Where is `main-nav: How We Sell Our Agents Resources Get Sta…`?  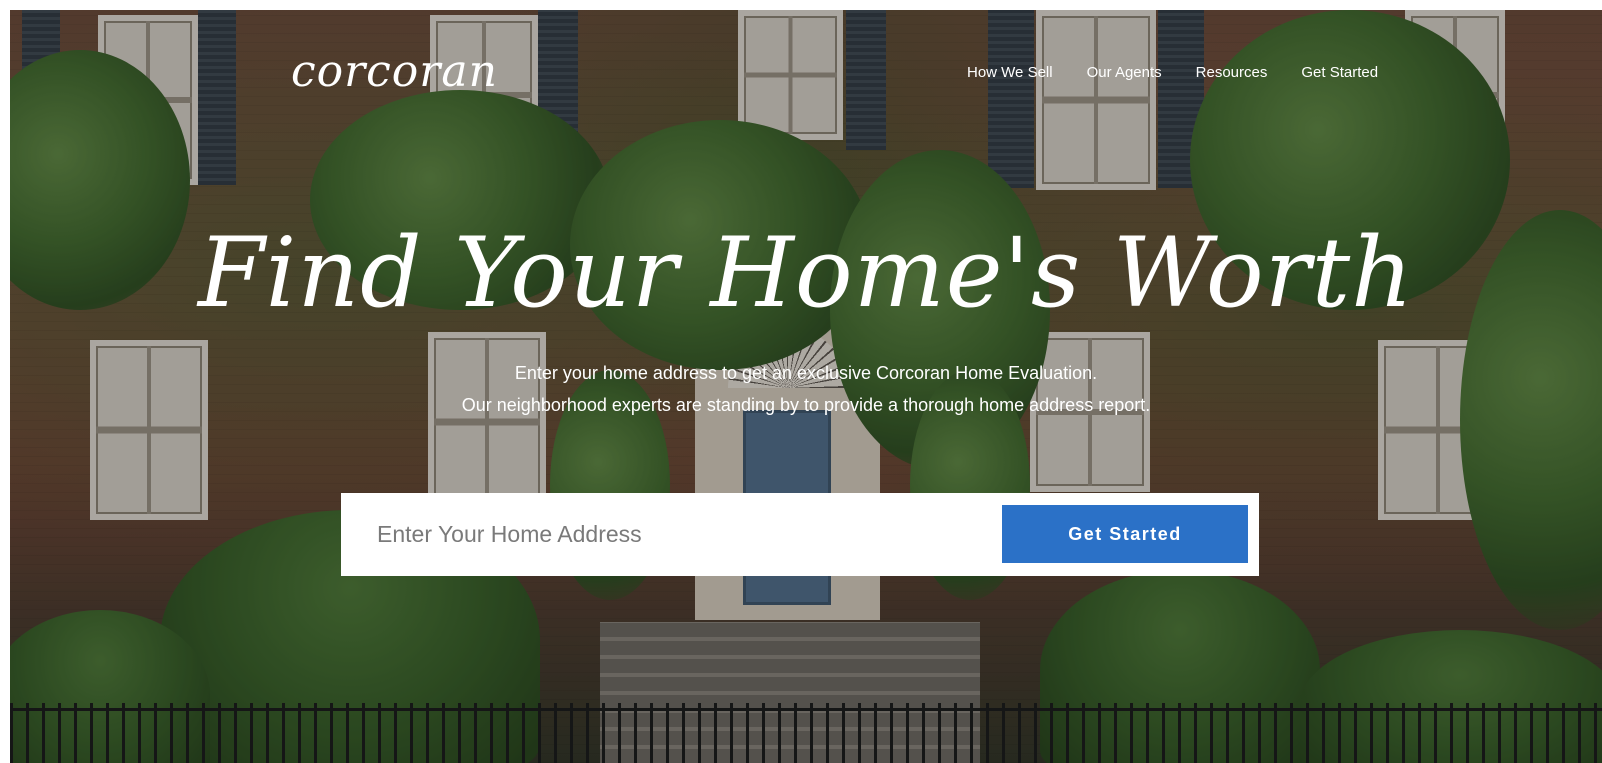
main-nav: How We Sell Our Agents Resources Get Sta… is located at coordinates (1172, 72).